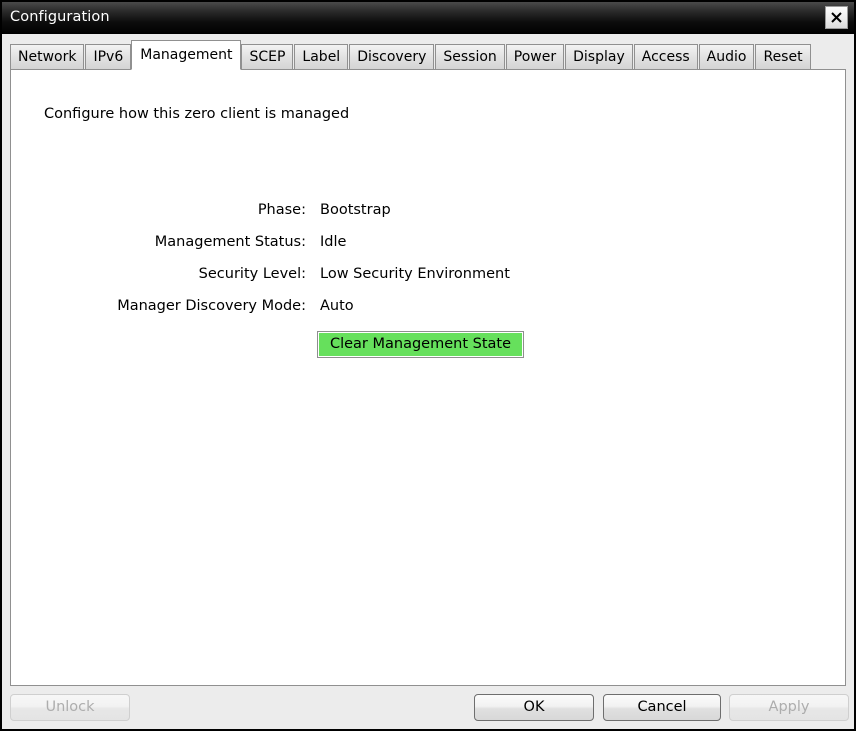  I want to click on window-title: Configuration, so click(60, 17).